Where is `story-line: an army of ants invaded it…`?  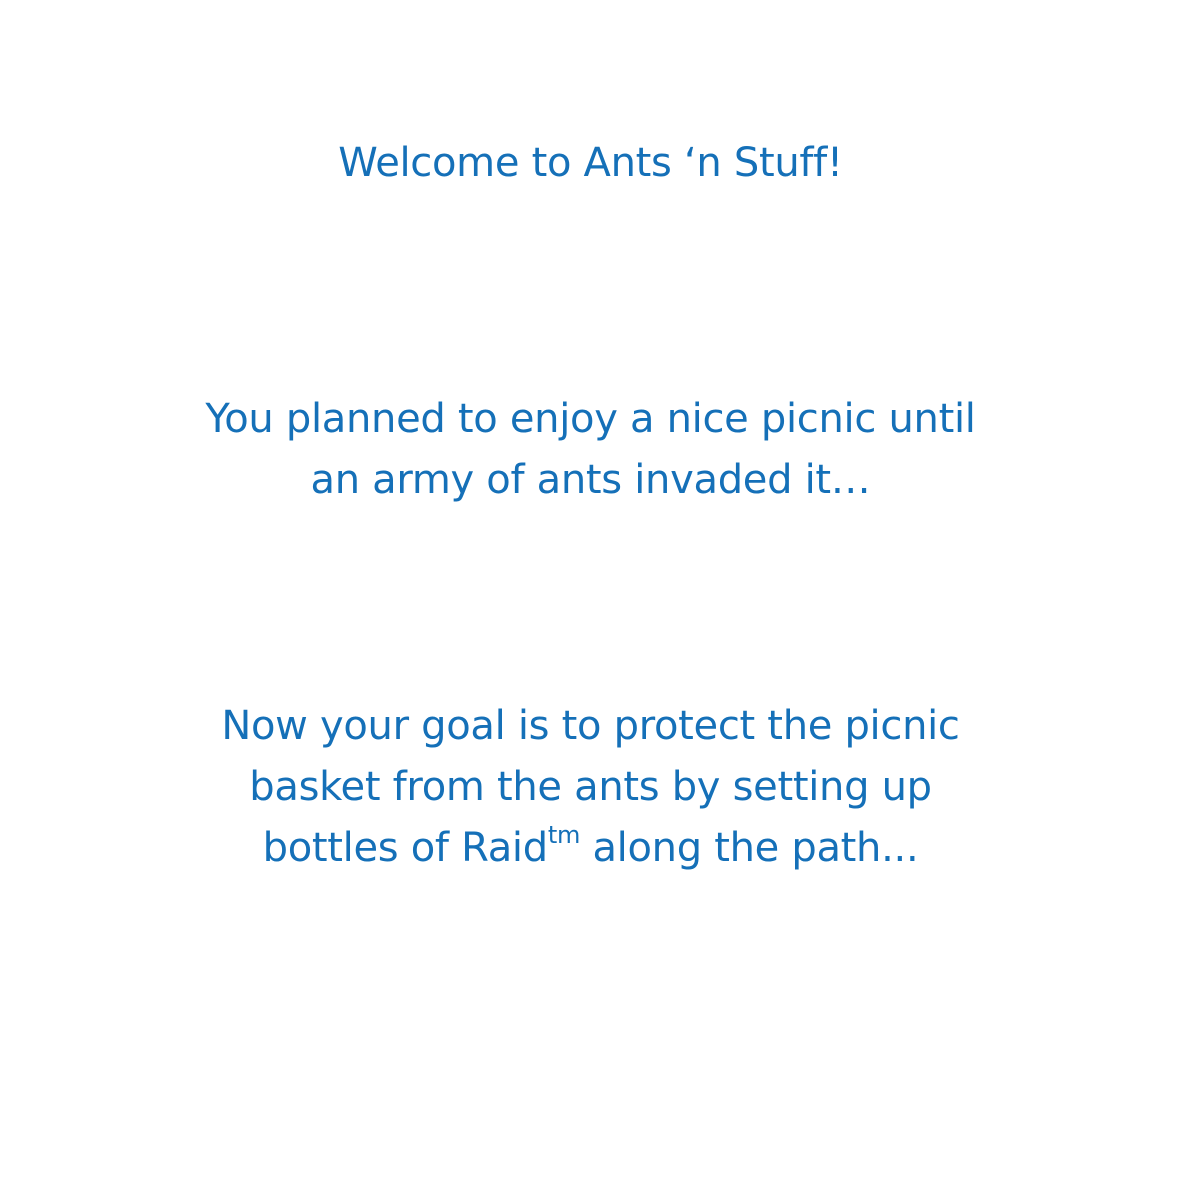
story-line: an army of ants invaded it… is located at coordinates (590, 480).